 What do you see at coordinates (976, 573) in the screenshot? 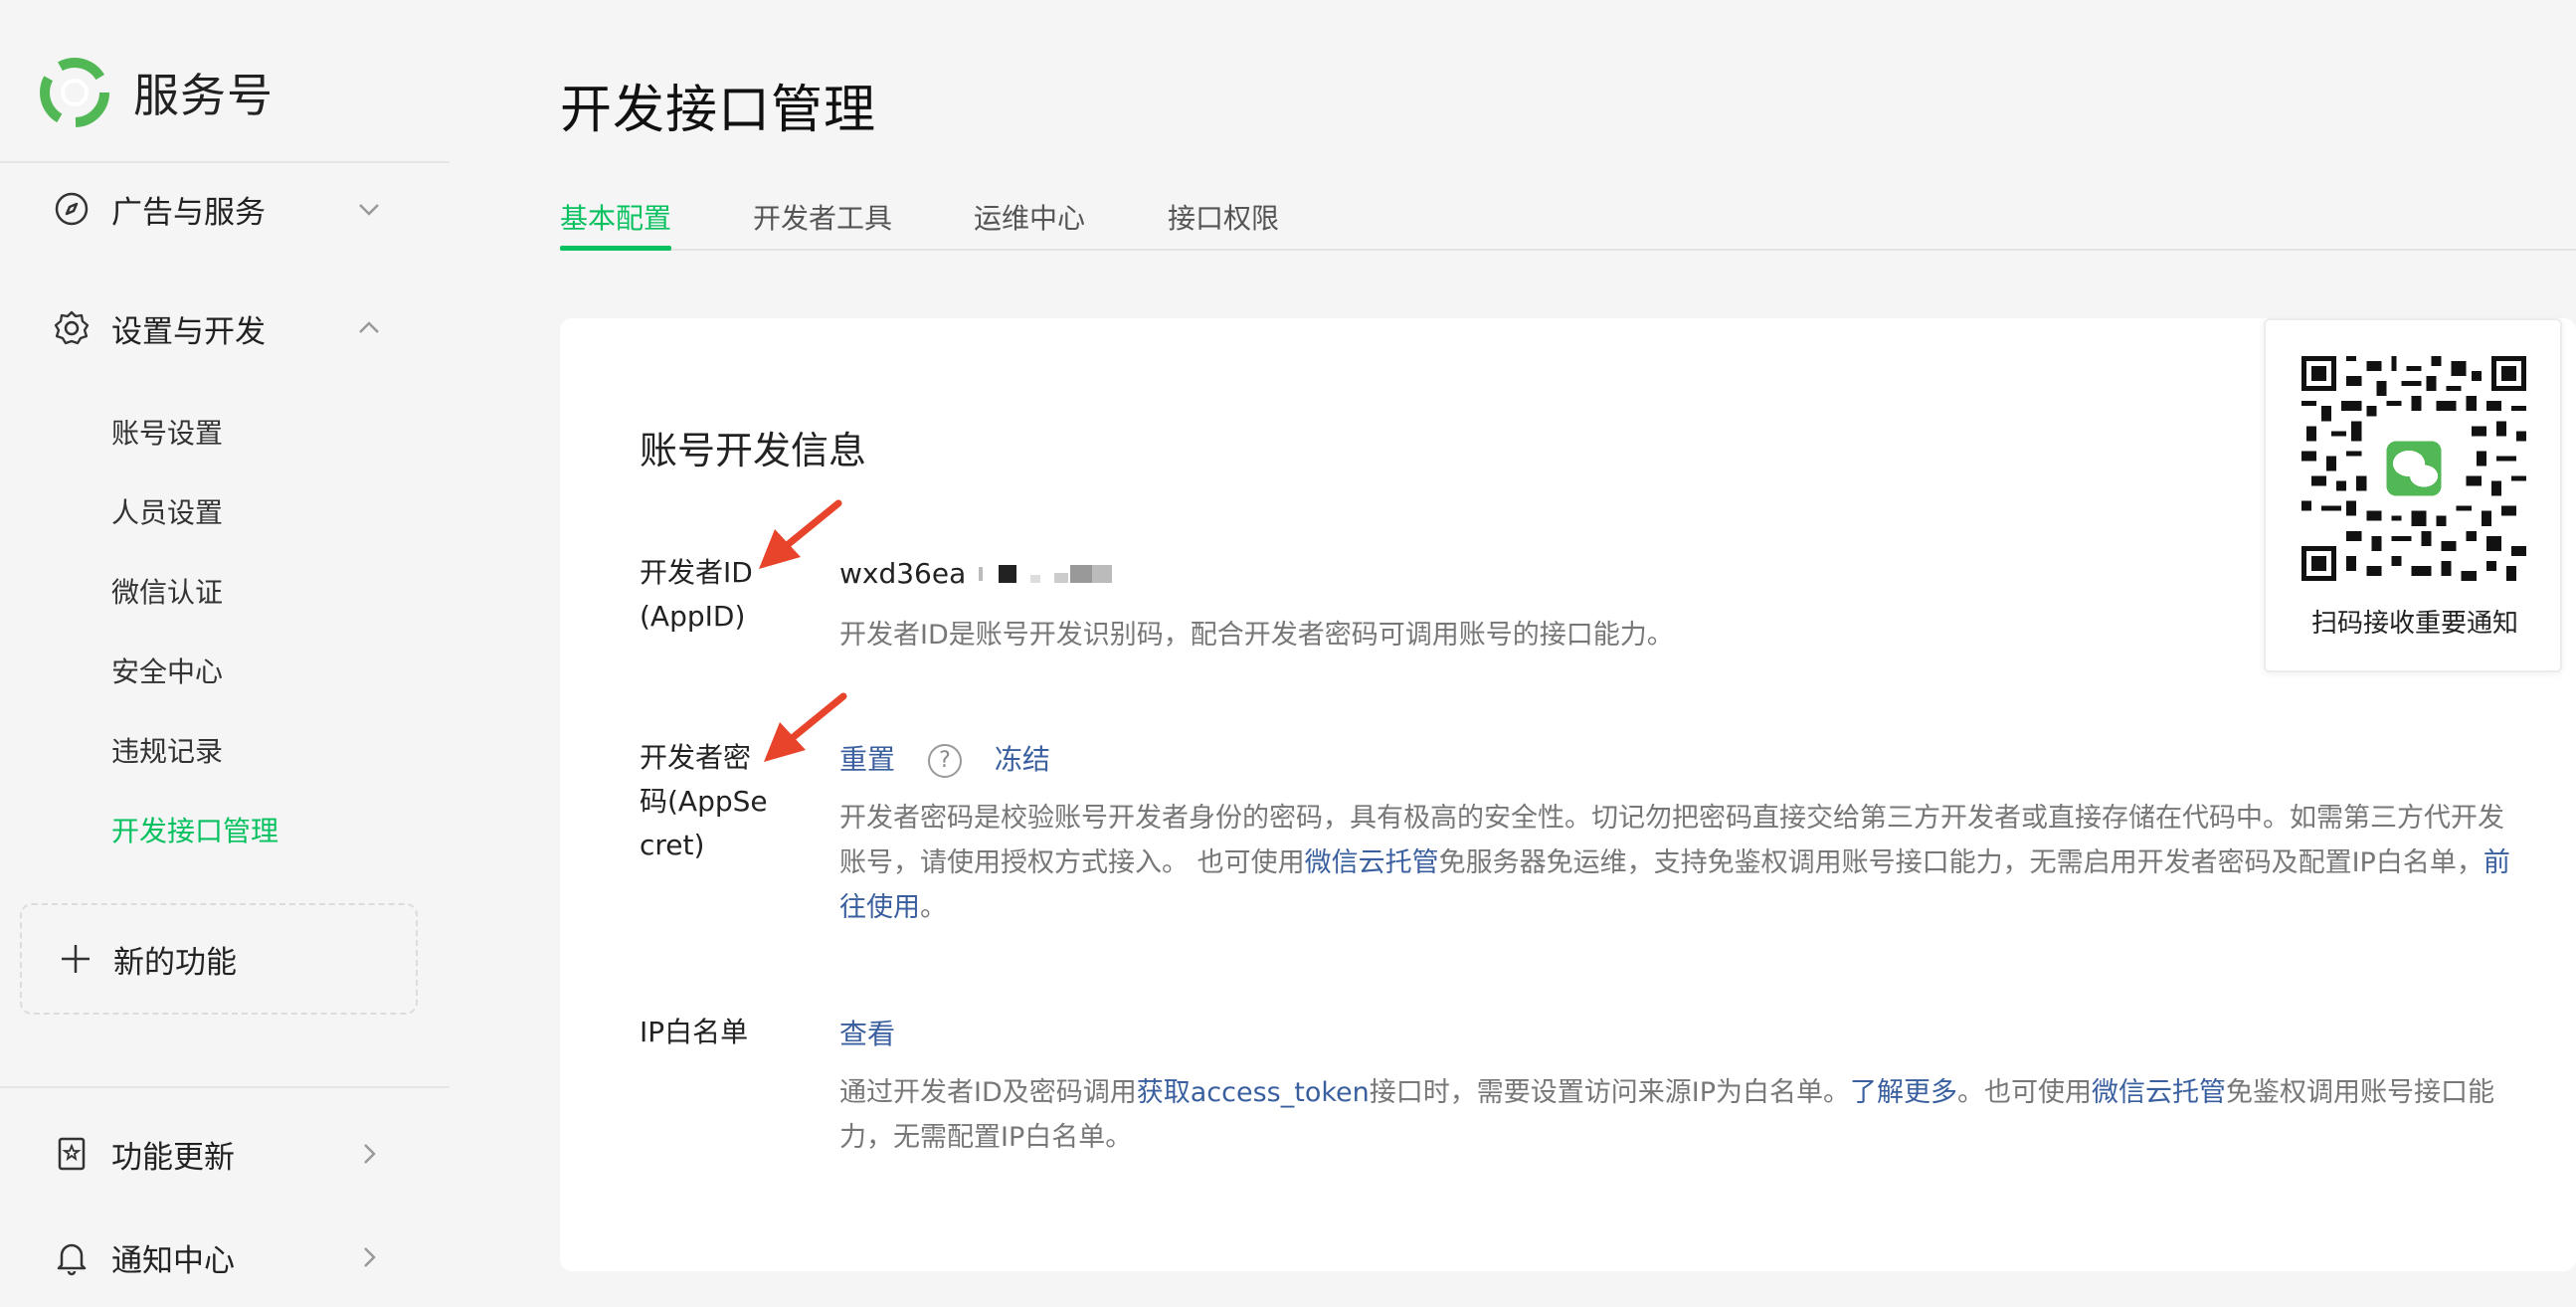
I see `app-id-value: wxd36ea` at bounding box center [976, 573].